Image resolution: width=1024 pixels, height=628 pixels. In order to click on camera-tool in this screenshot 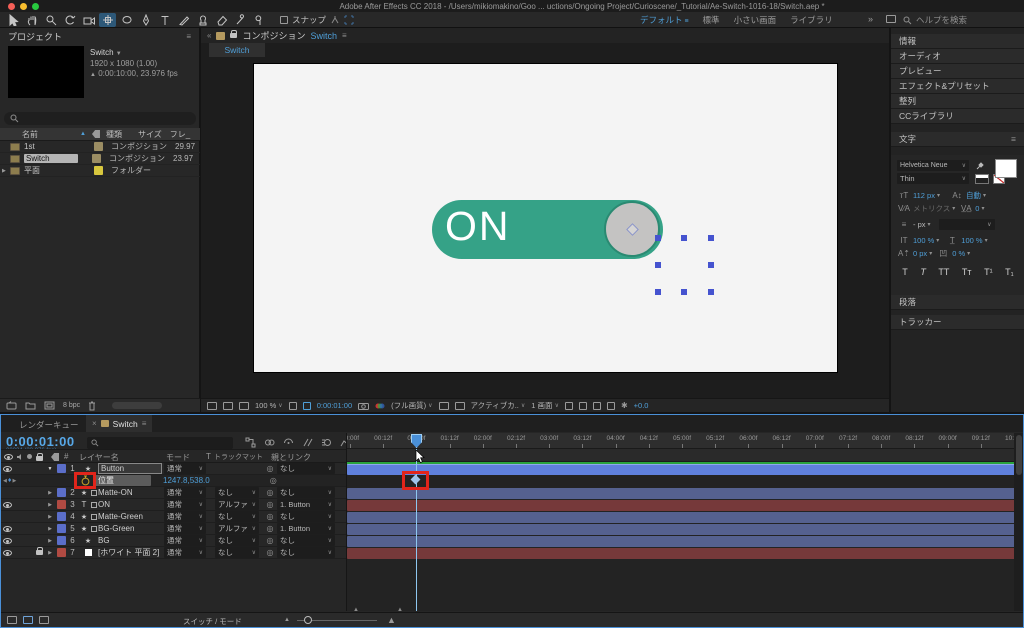, I will do `click(88, 20)`.